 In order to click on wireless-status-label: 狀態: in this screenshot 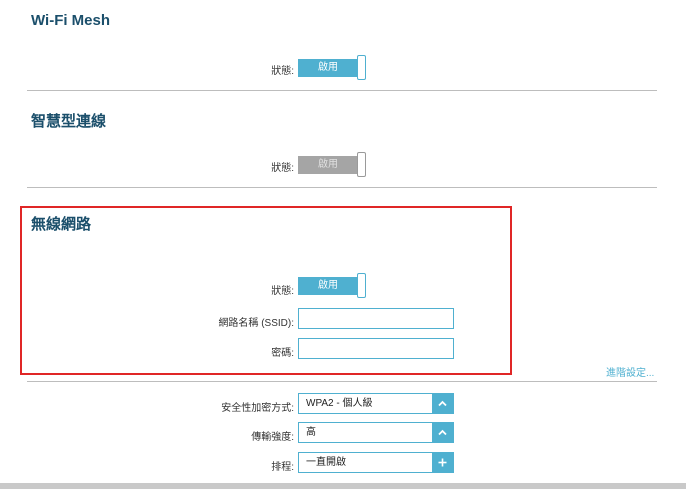, I will do `click(282, 291)`.